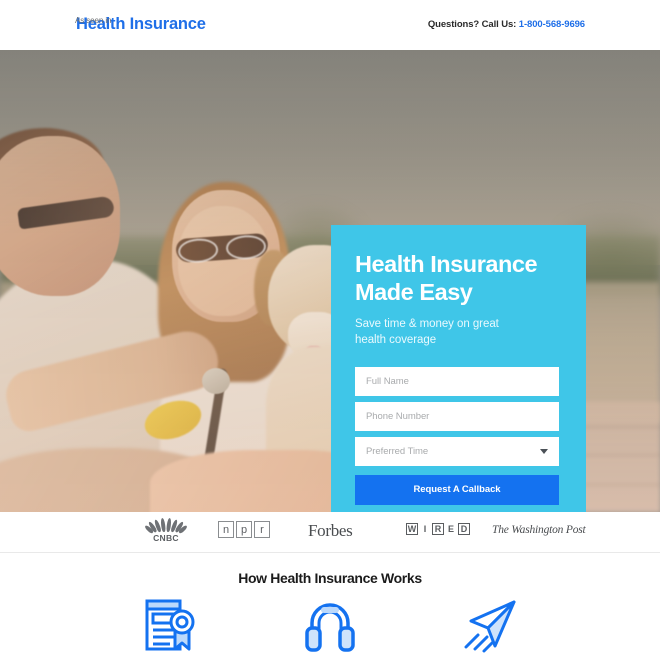 The height and width of the screenshot is (662, 660). Describe the element at coordinates (552, 24) in the screenshot. I see `call-number-link: 1-800-568-9696` at that location.